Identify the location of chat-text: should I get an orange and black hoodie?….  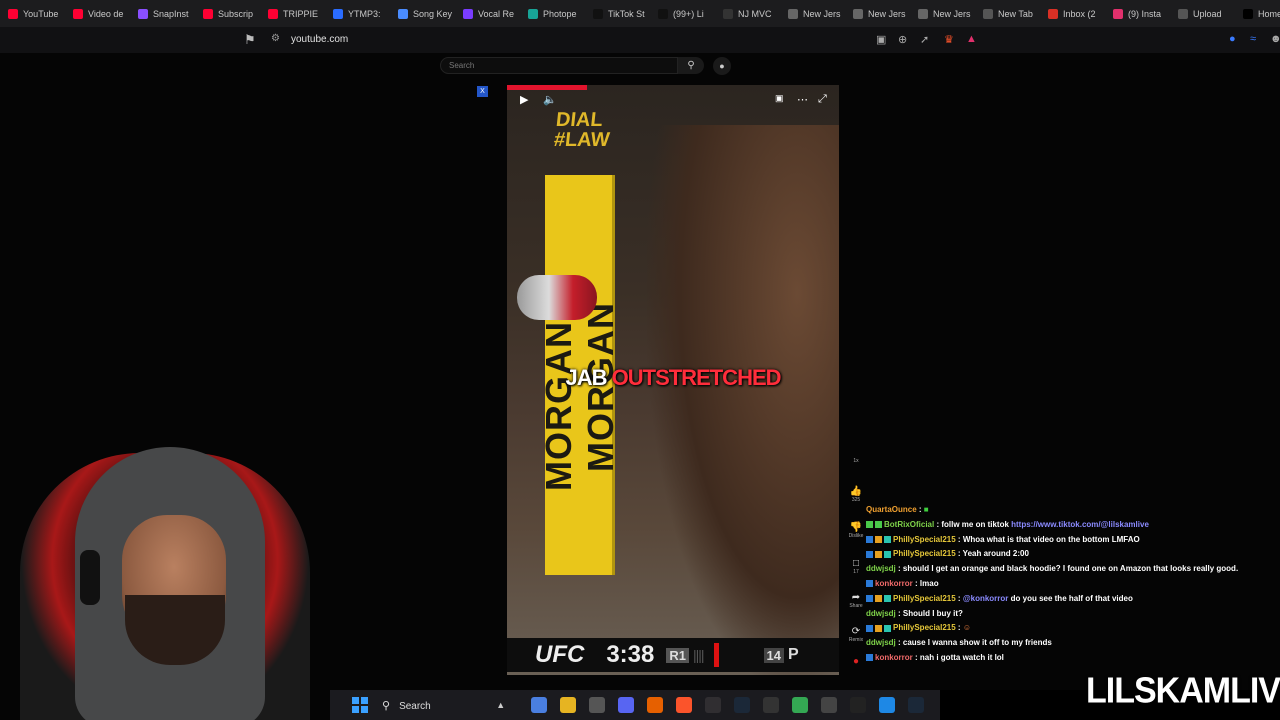
(1070, 569).